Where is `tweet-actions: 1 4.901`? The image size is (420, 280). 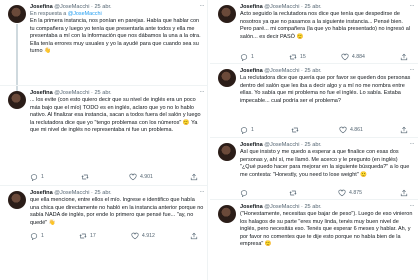 tweet-actions: 1 4.901 is located at coordinates (114, 177).